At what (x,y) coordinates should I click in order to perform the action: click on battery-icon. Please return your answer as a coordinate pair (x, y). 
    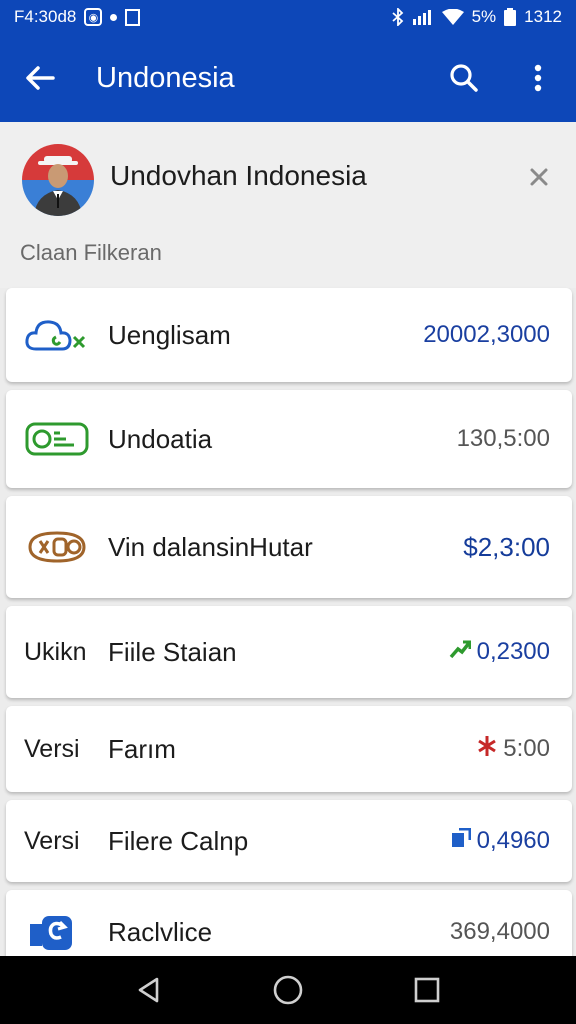
    Looking at the image, I should click on (510, 17).